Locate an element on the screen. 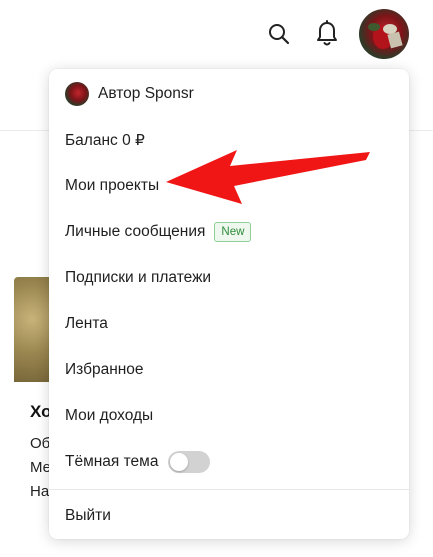  menu-item-feed: Лента is located at coordinates (86, 324).